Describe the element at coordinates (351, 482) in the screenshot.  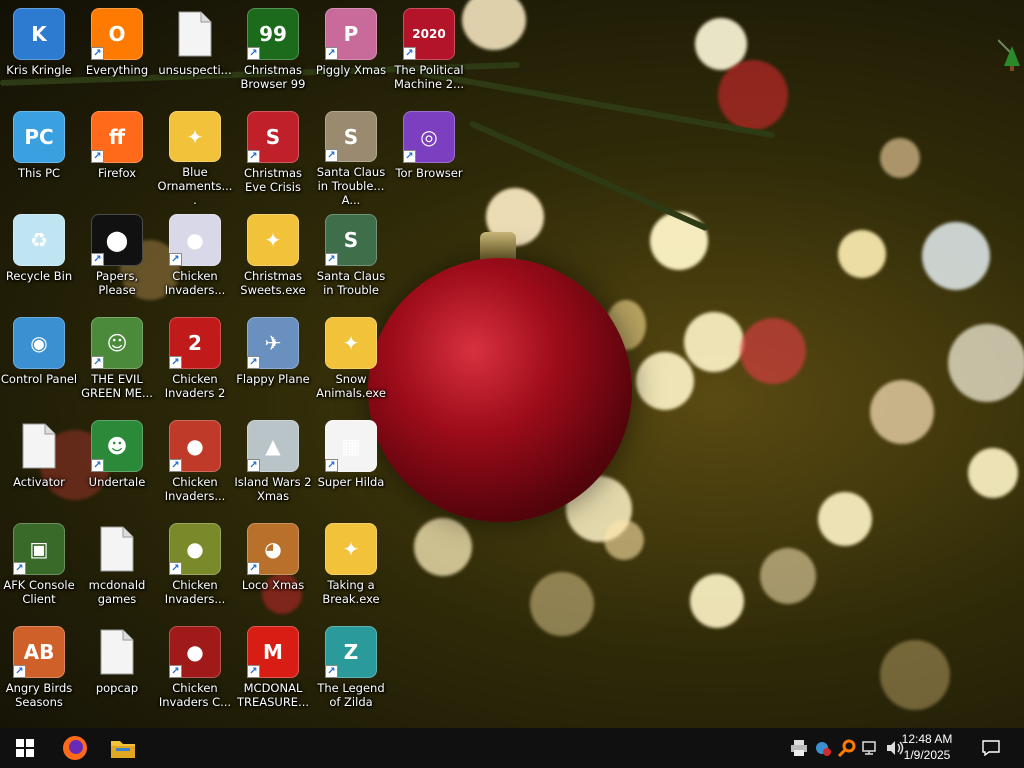
I see `desktop-icon-label: Super Hilda` at that location.